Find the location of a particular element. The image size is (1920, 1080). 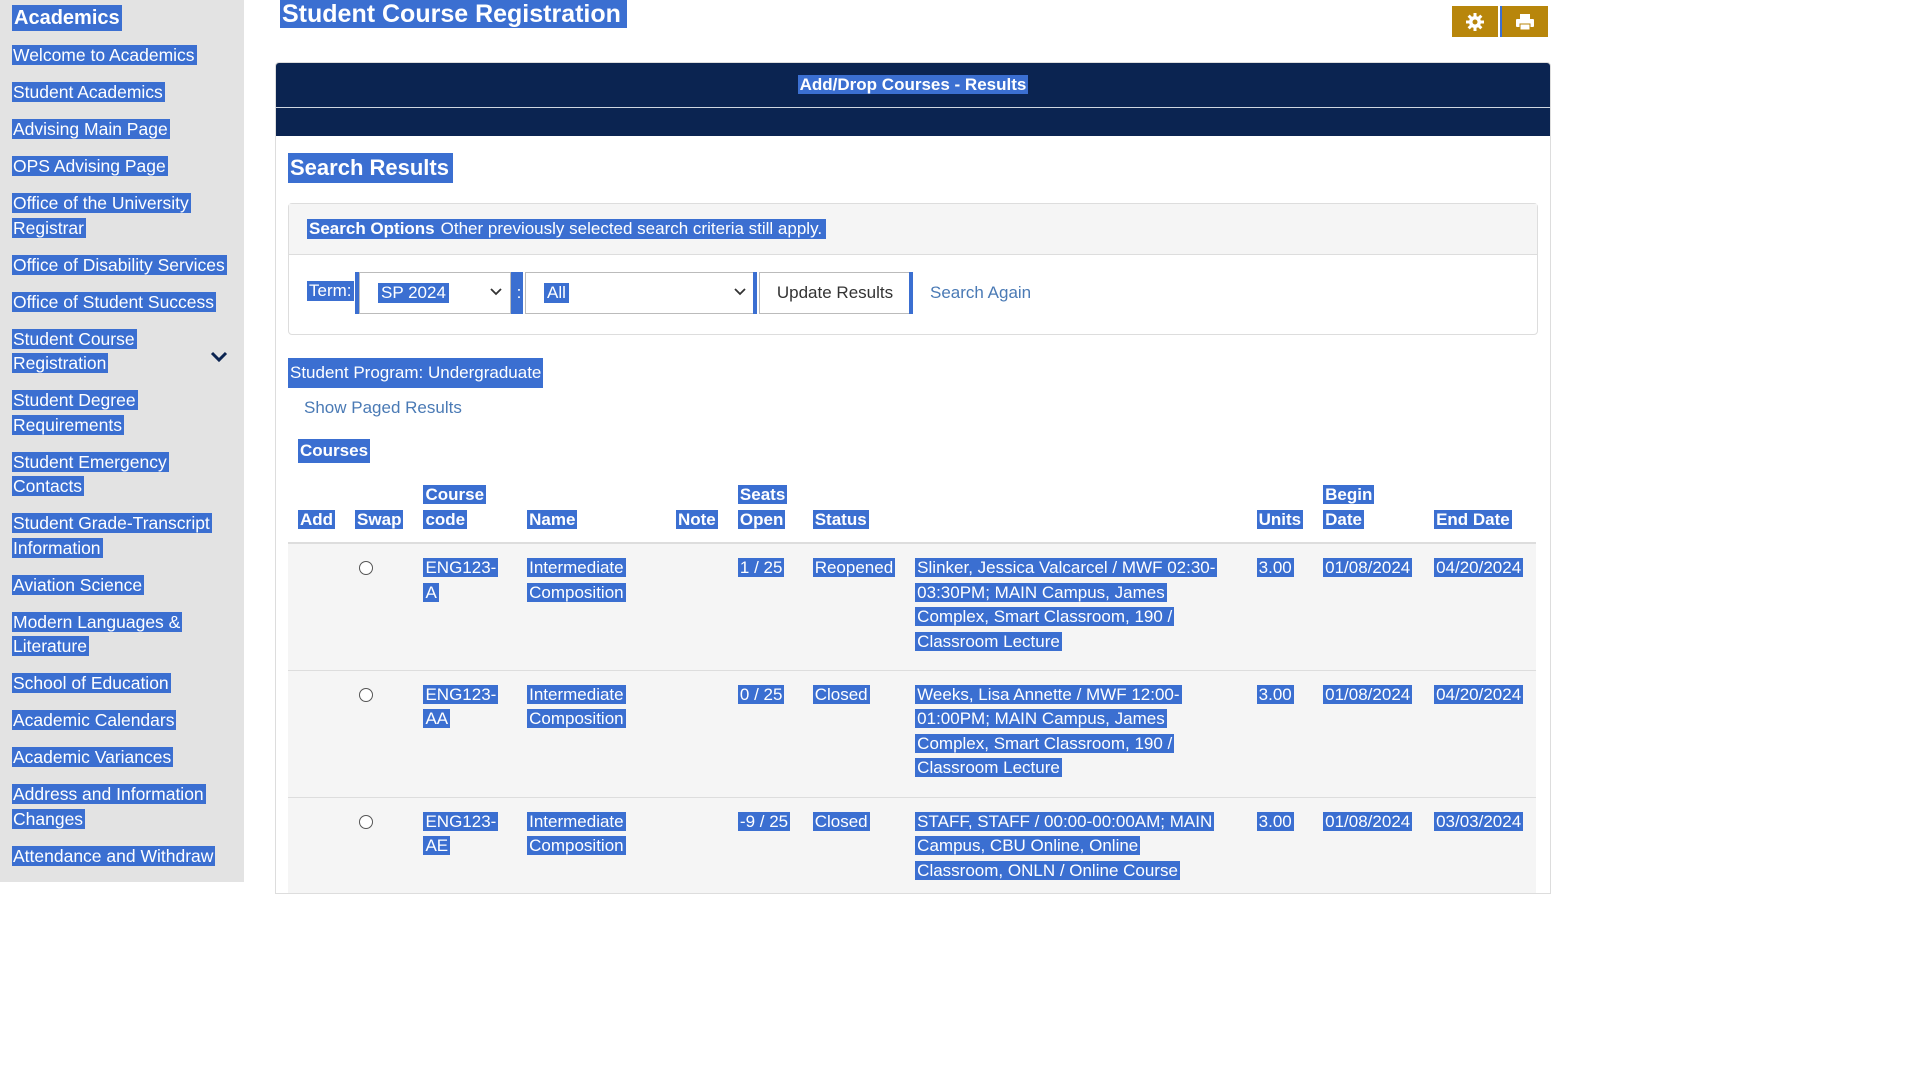

sidebar-item-attendance-withdraw: Attendance and Withdraw is located at coordinates (123, 856).